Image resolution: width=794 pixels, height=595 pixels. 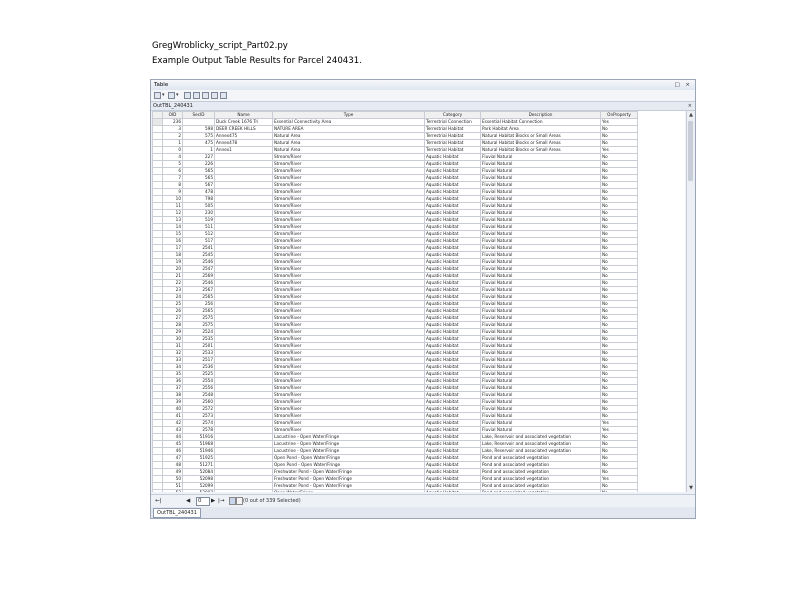 What do you see at coordinates (683, 85) in the screenshot?
I see `window-controls: □ ×` at bounding box center [683, 85].